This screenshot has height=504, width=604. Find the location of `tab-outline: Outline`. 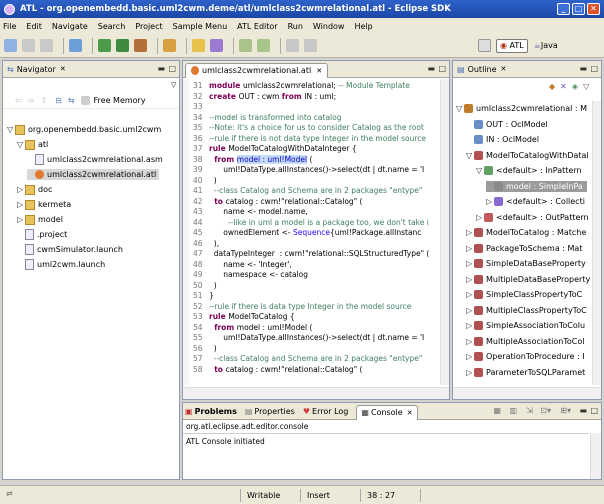

tab-outline: Outline is located at coordinates (482, 69).